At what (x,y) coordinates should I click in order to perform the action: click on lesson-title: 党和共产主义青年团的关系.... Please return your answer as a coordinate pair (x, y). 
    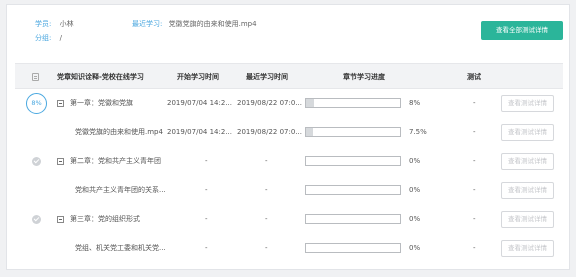
    Looking at the image, I should click on (120, 190).